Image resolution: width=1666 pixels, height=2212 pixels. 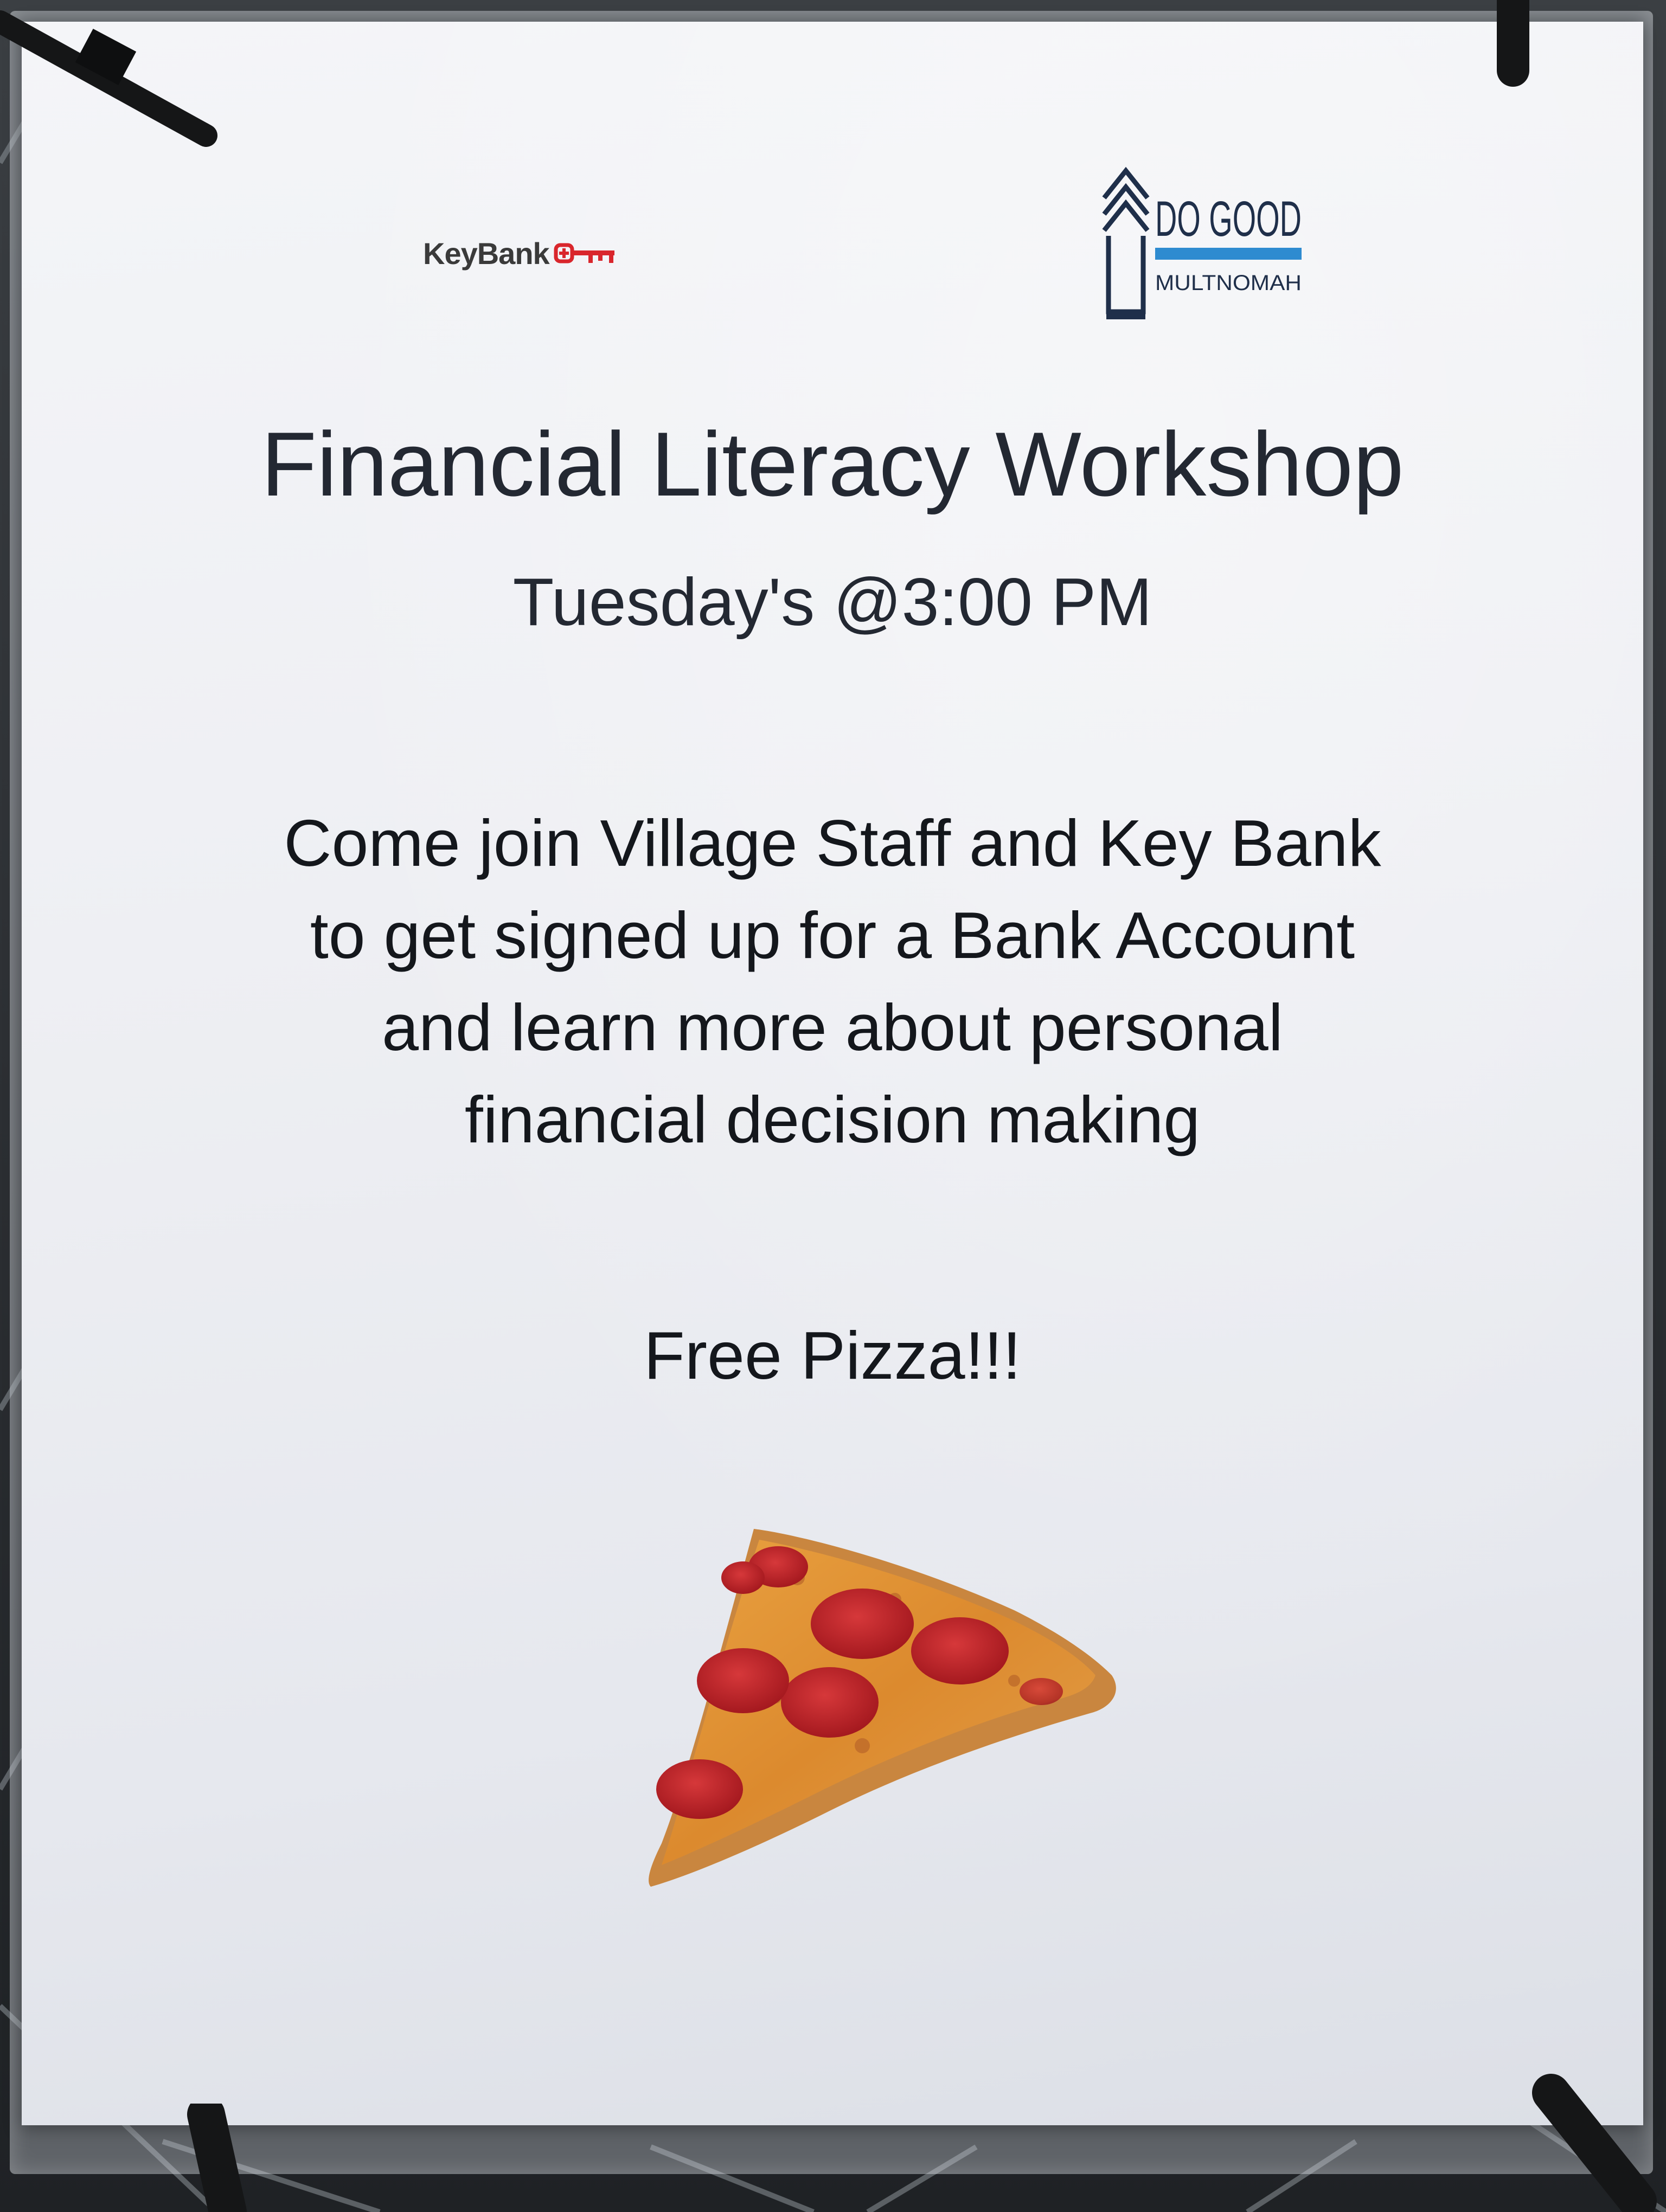 I want to click on zip-tie-bottom-right, so click(x=1594, y=2143).